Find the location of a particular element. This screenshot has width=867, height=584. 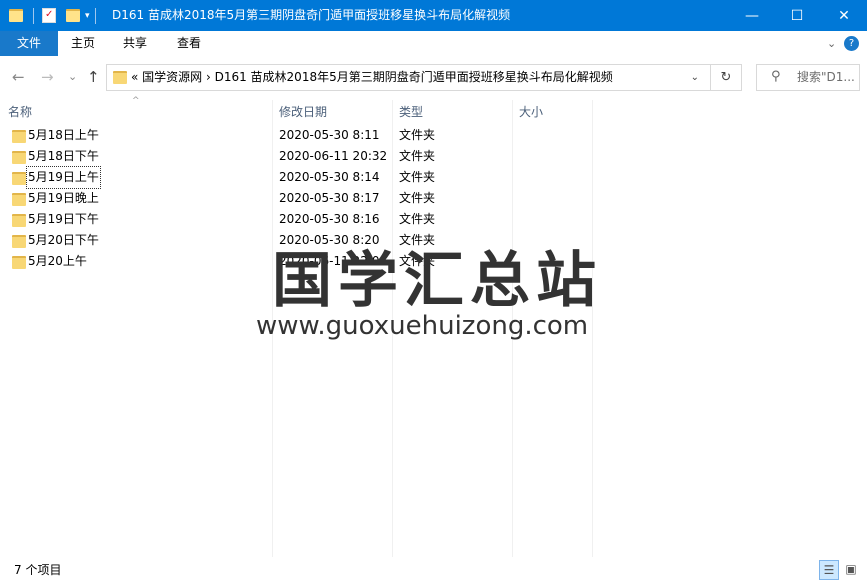

file-row: 5月18日上午 2020-05-30 8:11 文件夹 is located at coordinates (300, 135).